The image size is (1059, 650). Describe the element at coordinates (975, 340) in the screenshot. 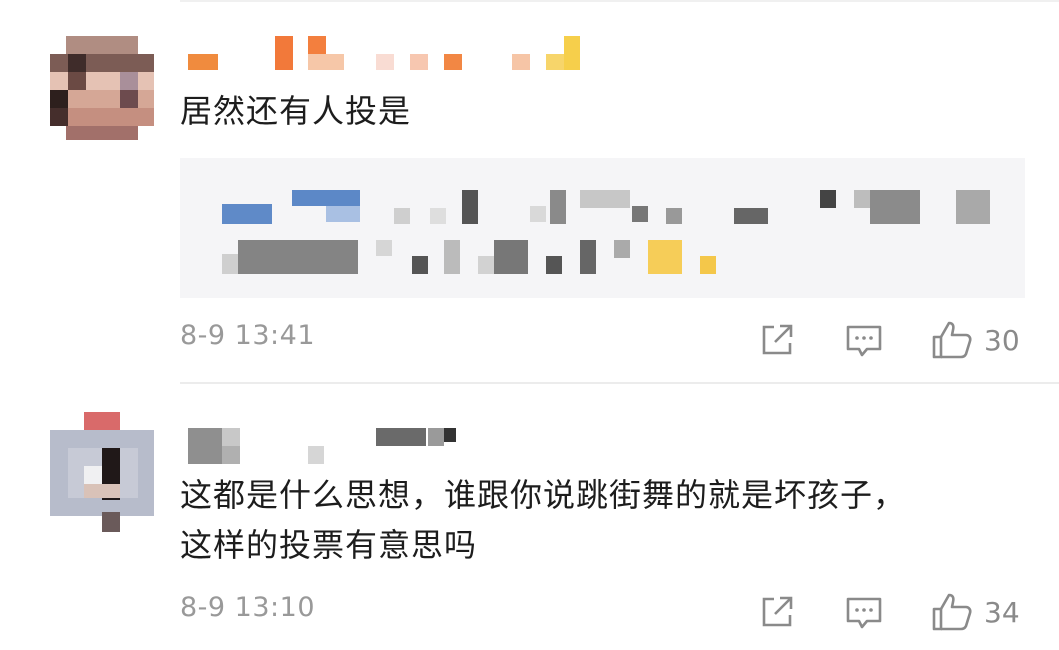

I see `like-button: 30` at that location.